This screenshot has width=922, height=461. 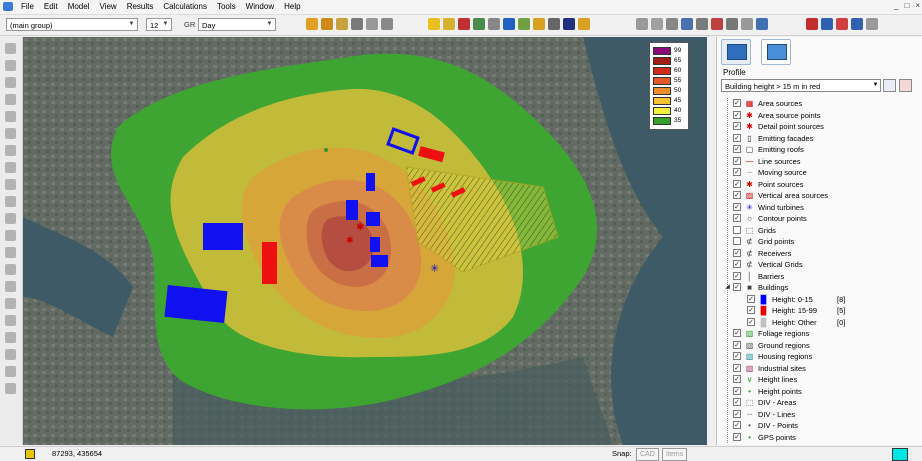 What do you see at coordinates (292, 7) in the screenshot?
I see `menu-item: Help` at bounding box center [292, 7].